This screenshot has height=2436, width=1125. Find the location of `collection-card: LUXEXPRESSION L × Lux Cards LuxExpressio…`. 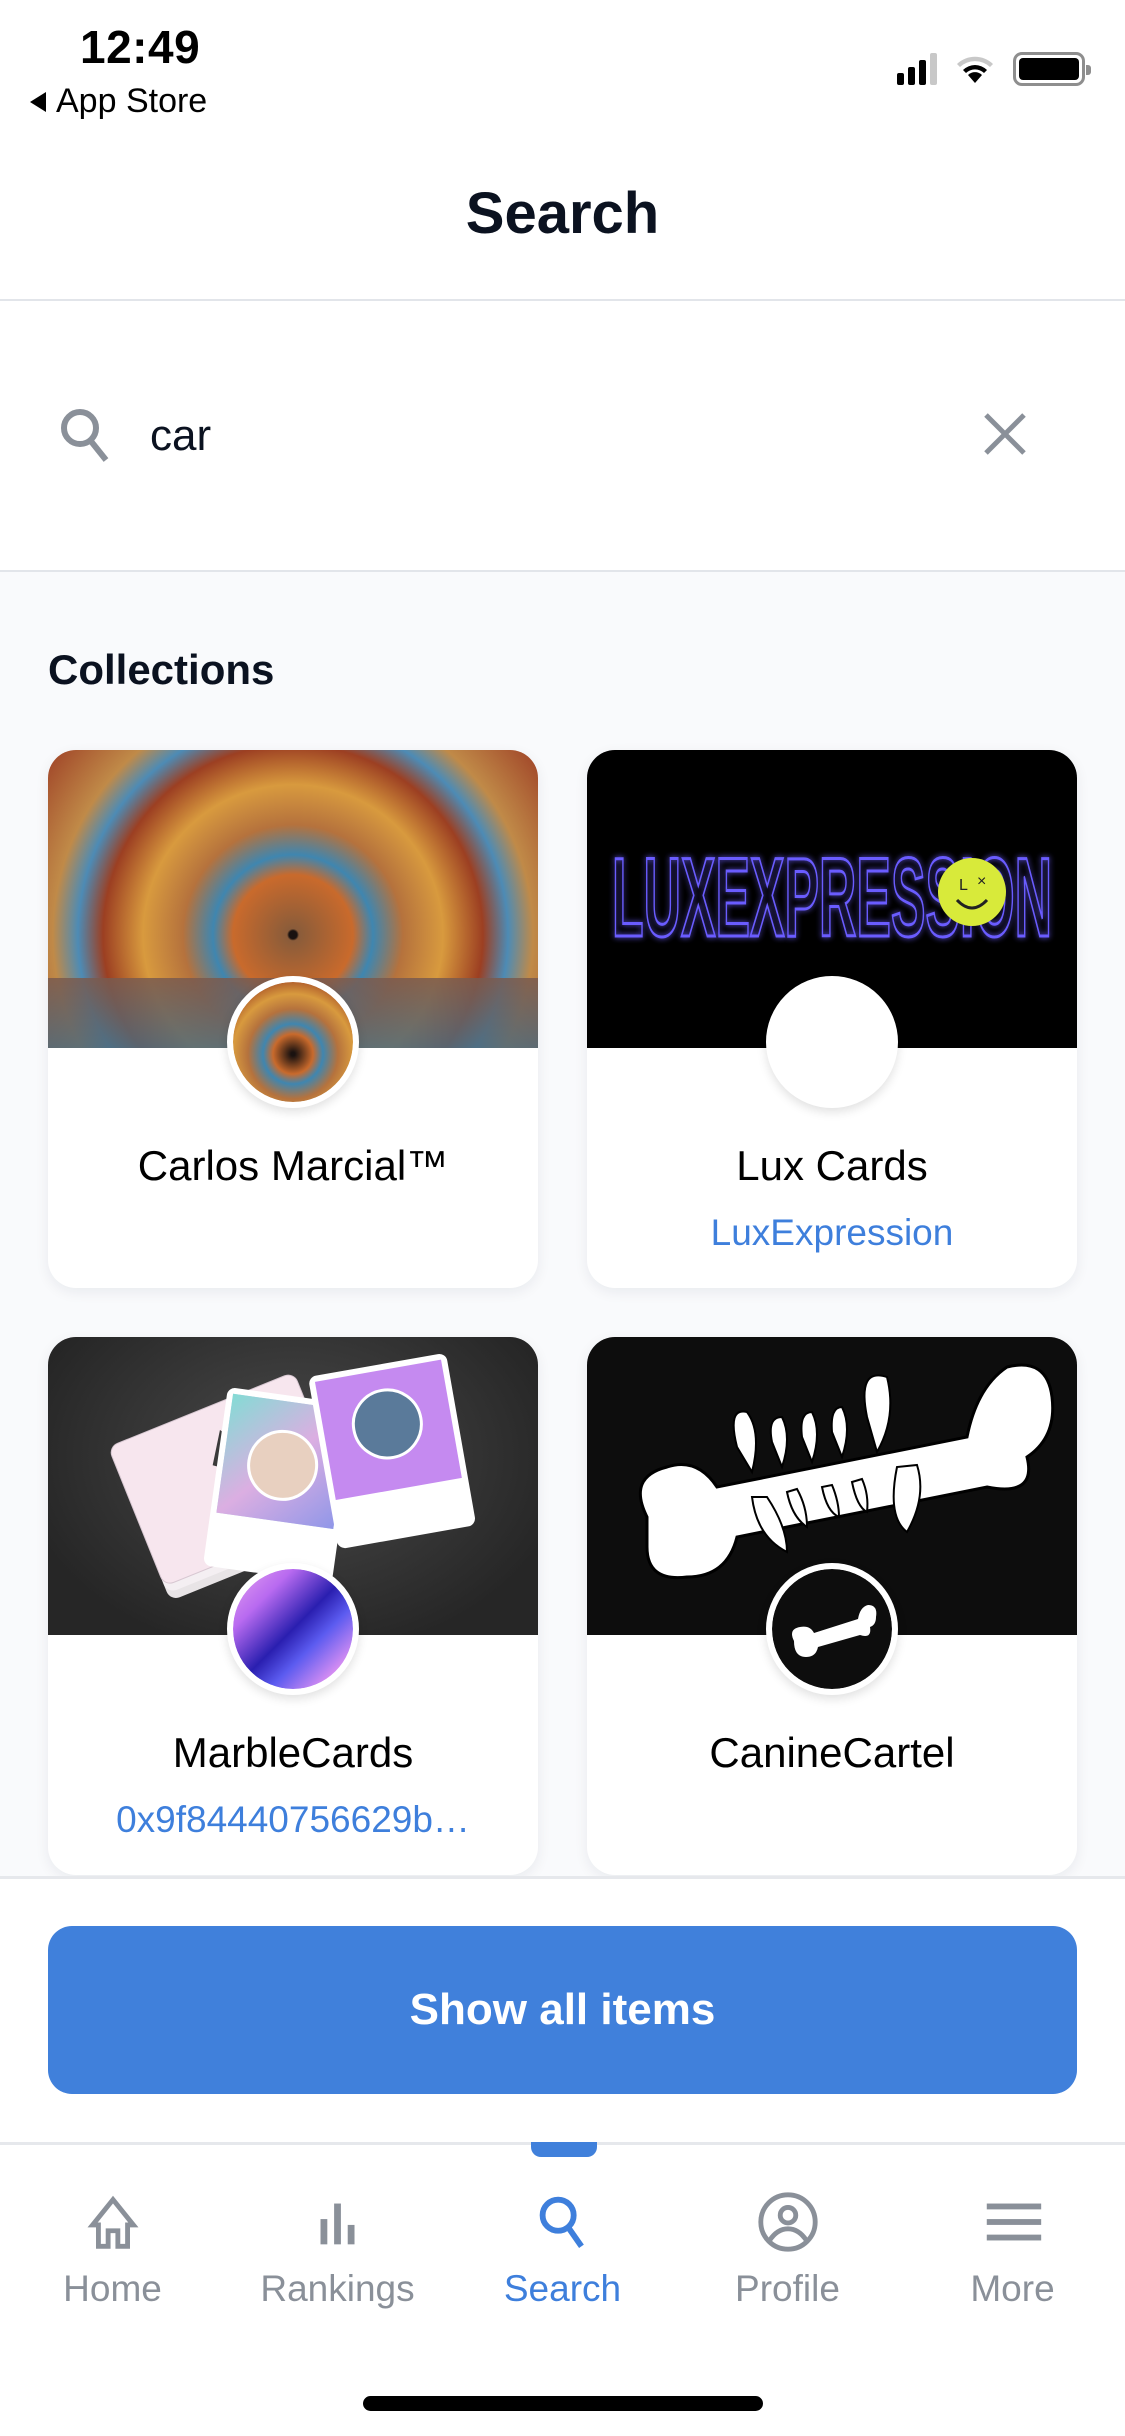

collection-card: LUXEXPRESSION L × Lux Cards LuxExpressio… is located at coordinates (832, 1019).